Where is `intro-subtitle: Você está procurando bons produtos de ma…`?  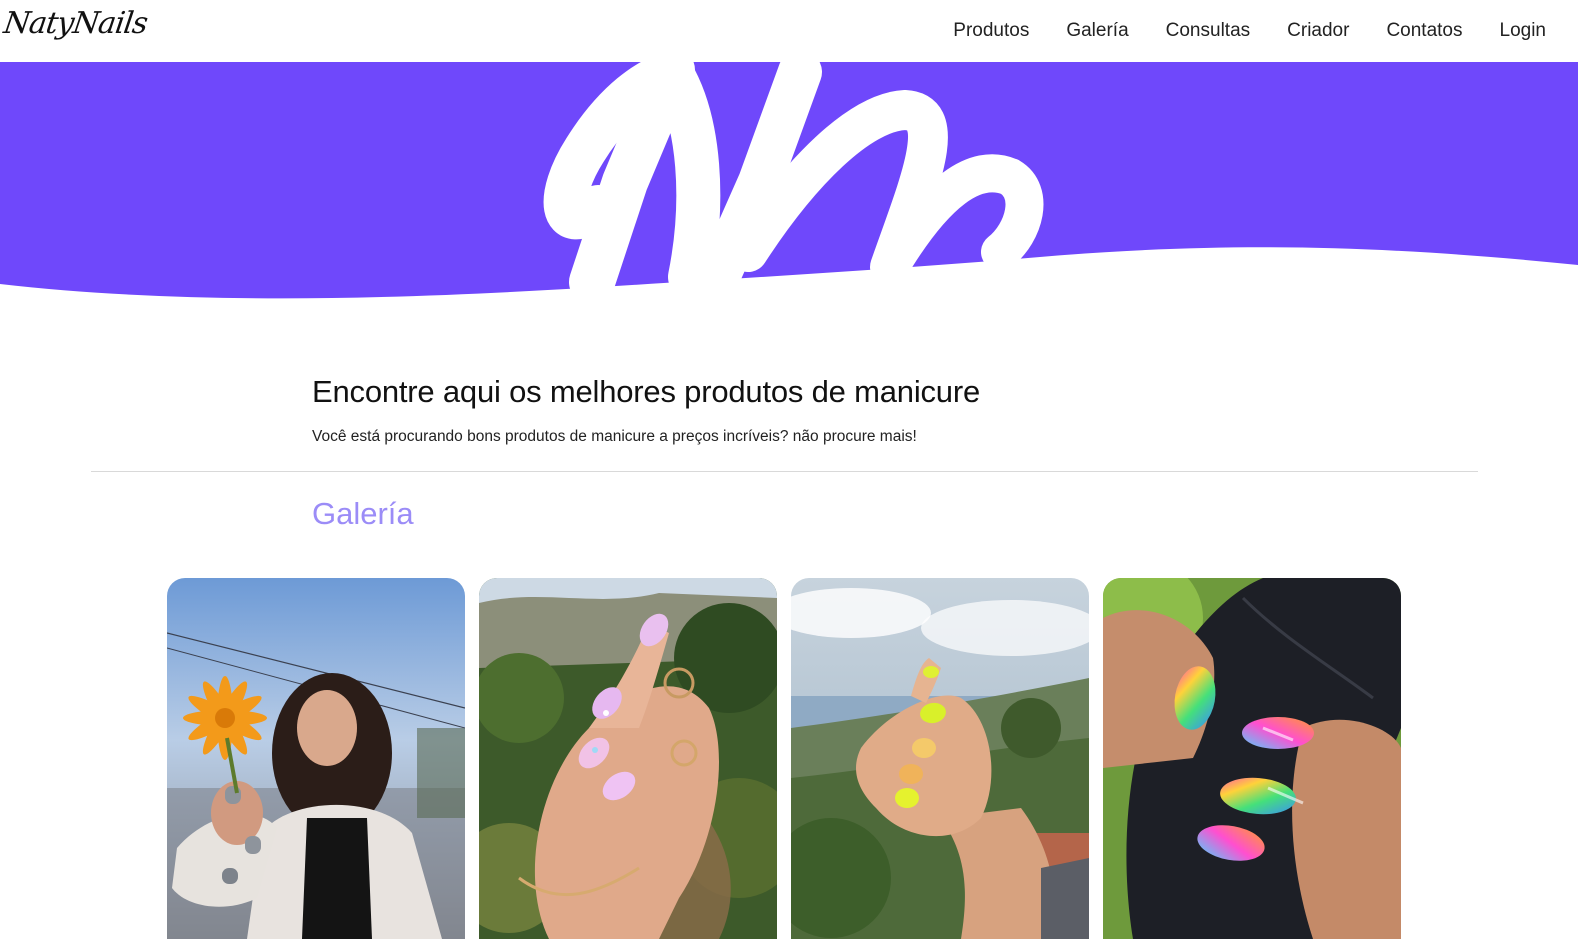
intro-subtitle: Você está procurando bons produtos de ma… is located at coordinates (614, 436).